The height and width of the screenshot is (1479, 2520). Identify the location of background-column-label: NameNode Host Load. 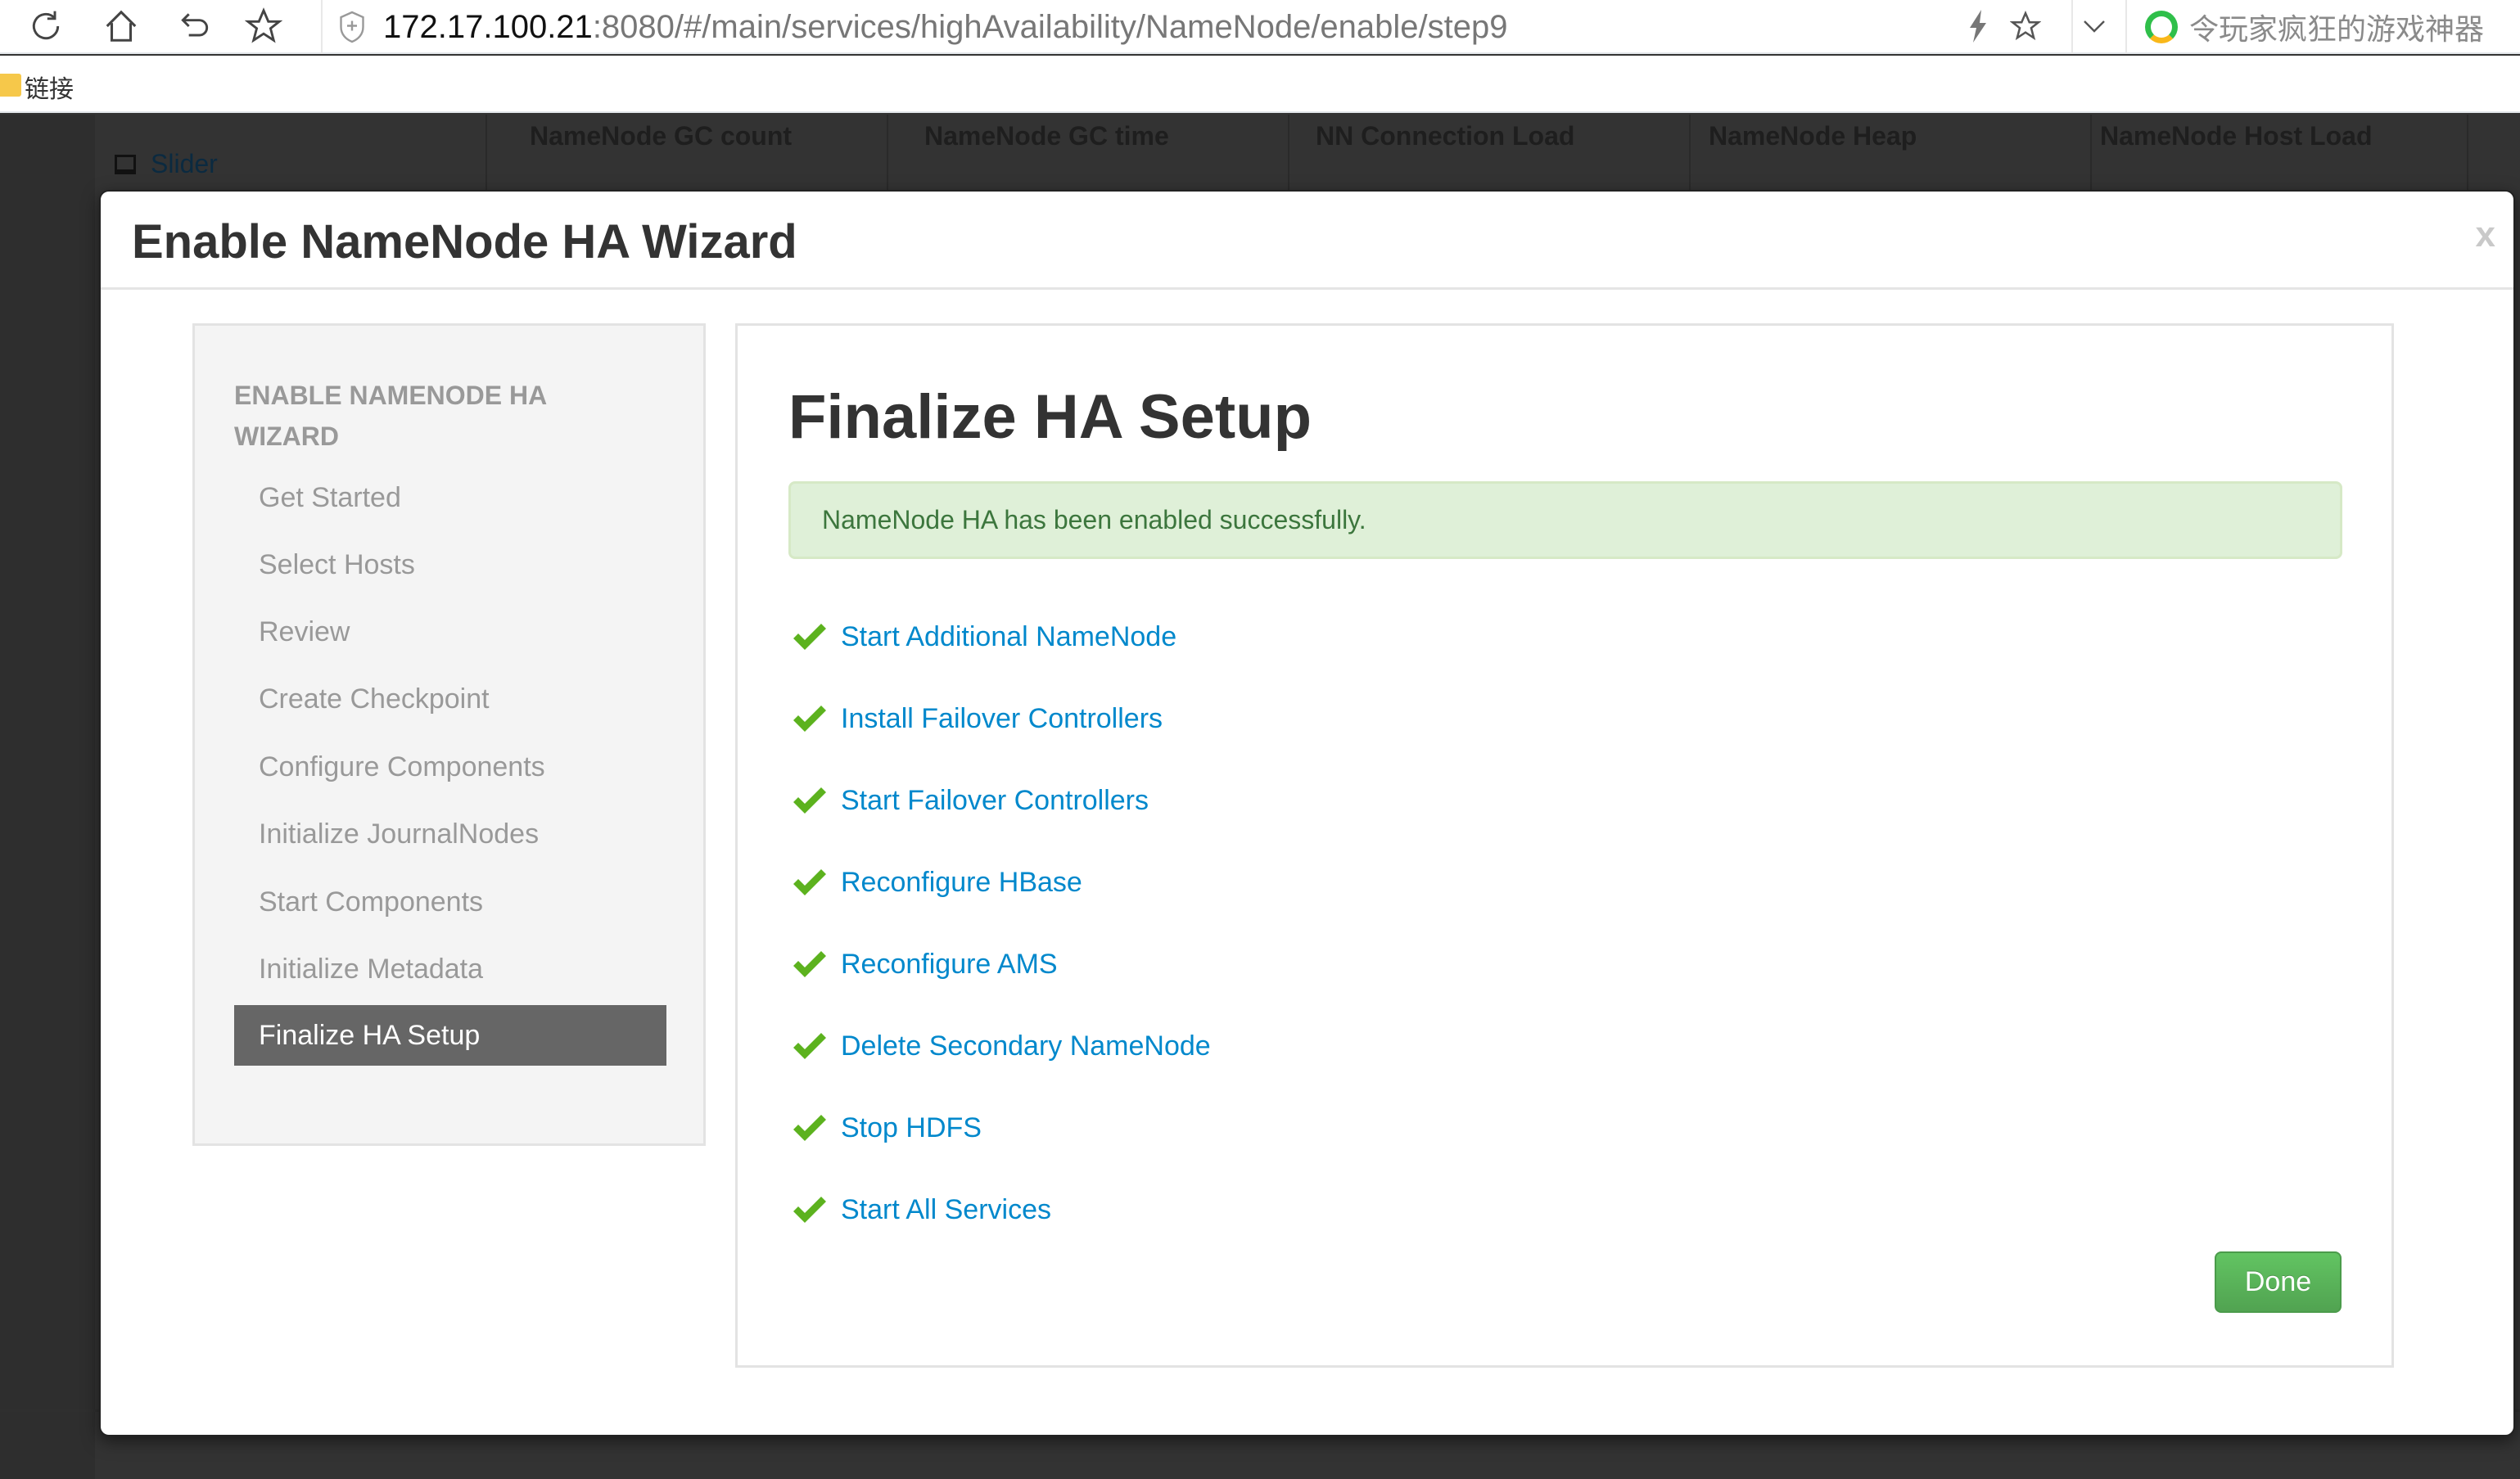
(2236, 136).